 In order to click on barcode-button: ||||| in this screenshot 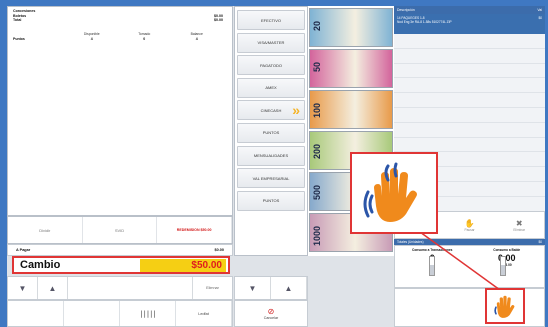, I will do `click(148, 313)`.